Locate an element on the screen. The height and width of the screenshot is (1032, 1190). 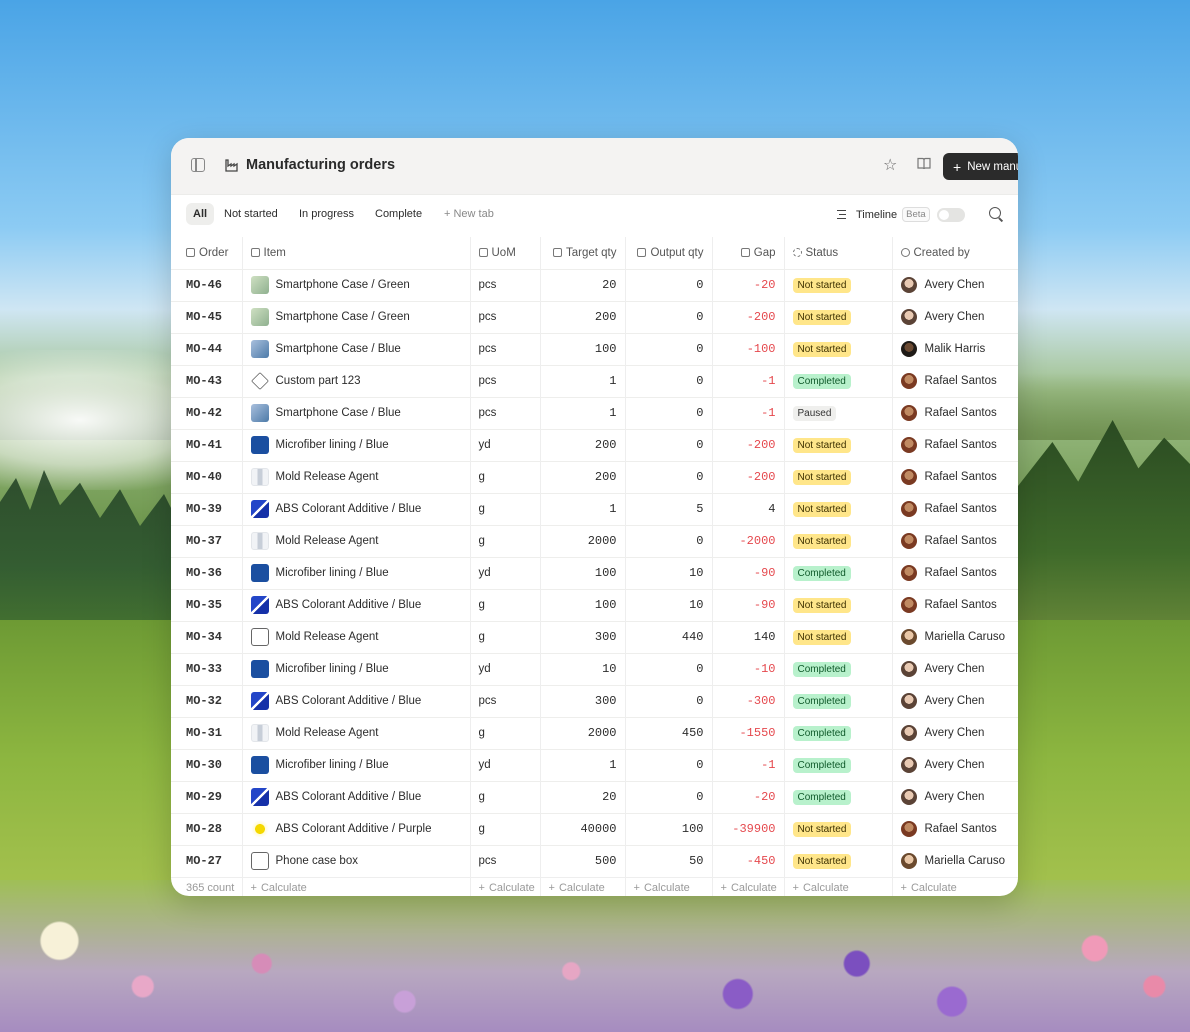
new-tab-button: + New tab is located at coordinates (469, 214).